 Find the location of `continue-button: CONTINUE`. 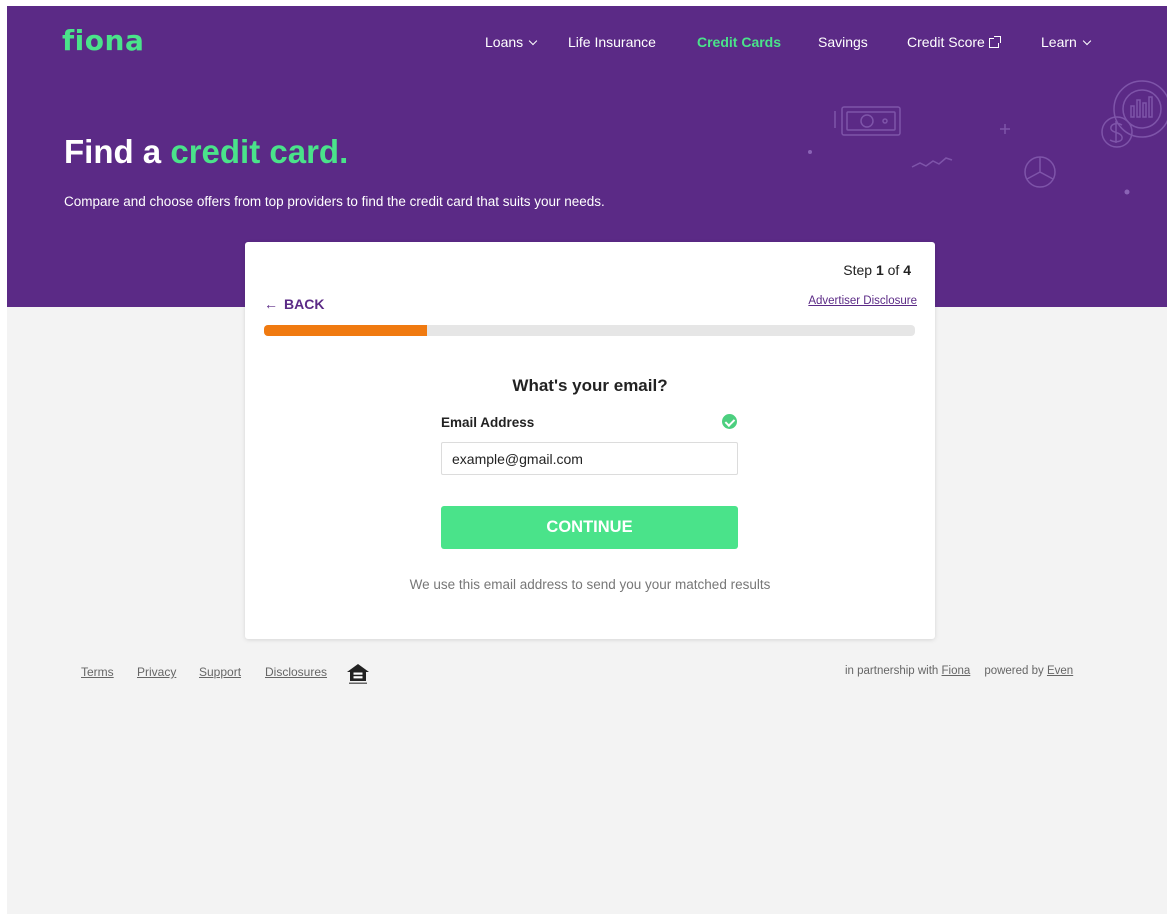

continue-button: CONTINUE is located at coordinates (589, 527).